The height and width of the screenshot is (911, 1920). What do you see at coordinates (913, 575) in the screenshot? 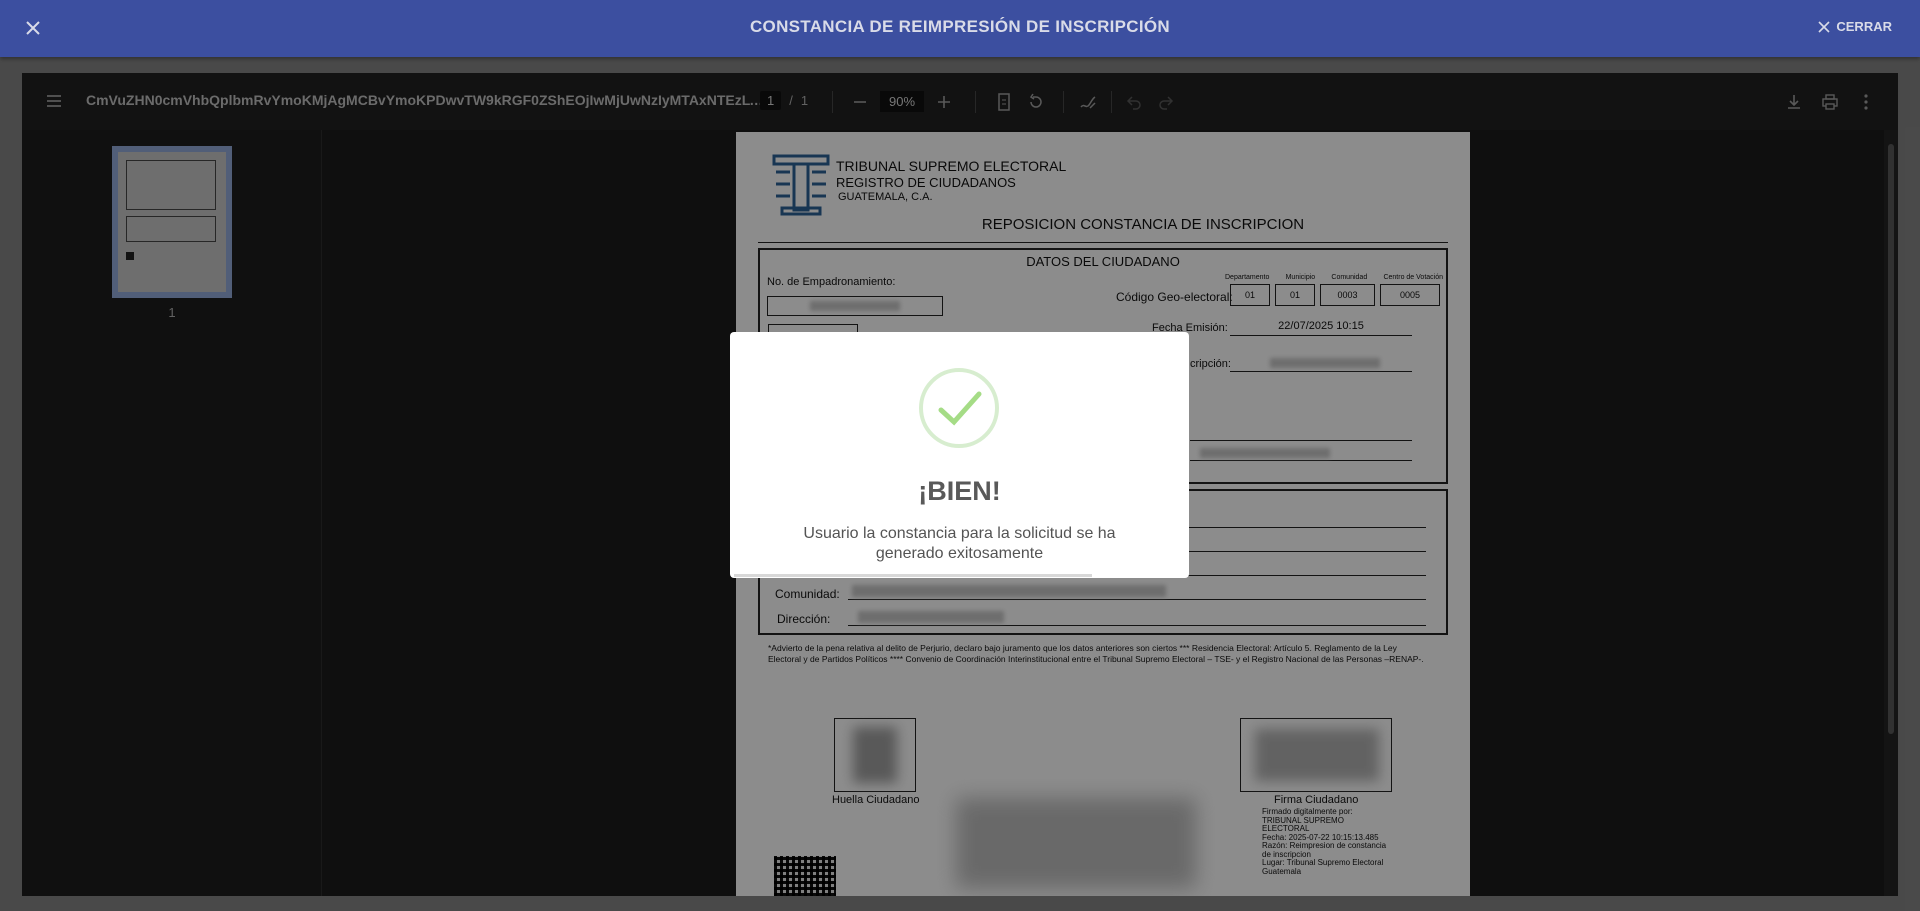
I see `timer-progress-bar` at bounding box center [913, 575].